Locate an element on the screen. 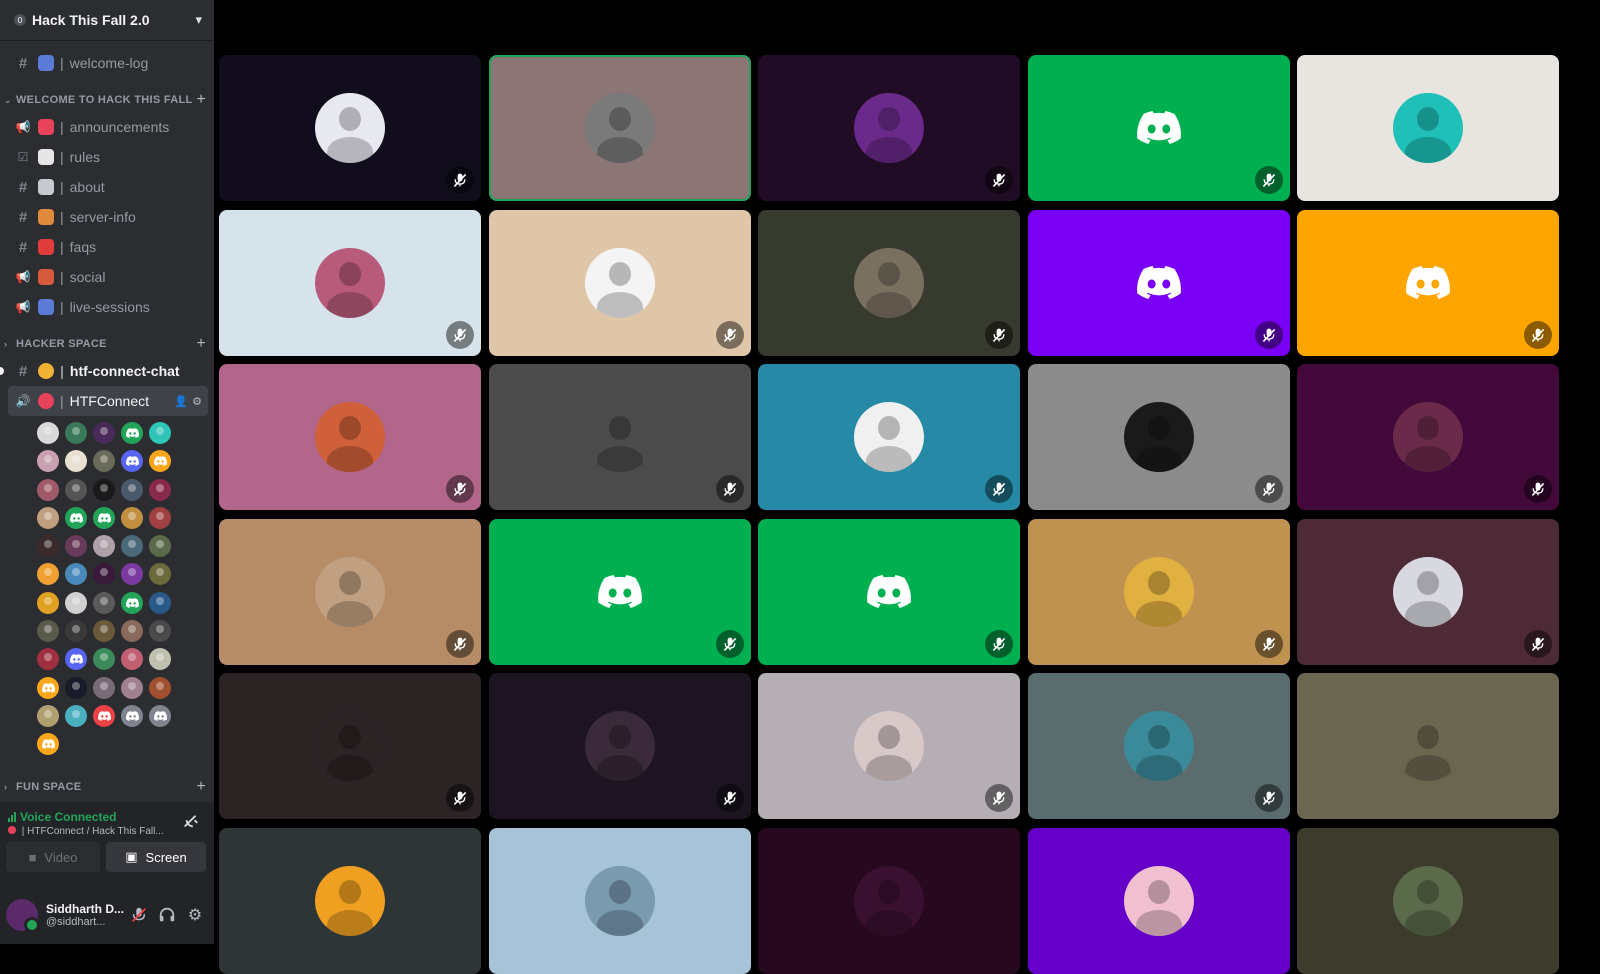  avatar is located at coordinates (23, 916).